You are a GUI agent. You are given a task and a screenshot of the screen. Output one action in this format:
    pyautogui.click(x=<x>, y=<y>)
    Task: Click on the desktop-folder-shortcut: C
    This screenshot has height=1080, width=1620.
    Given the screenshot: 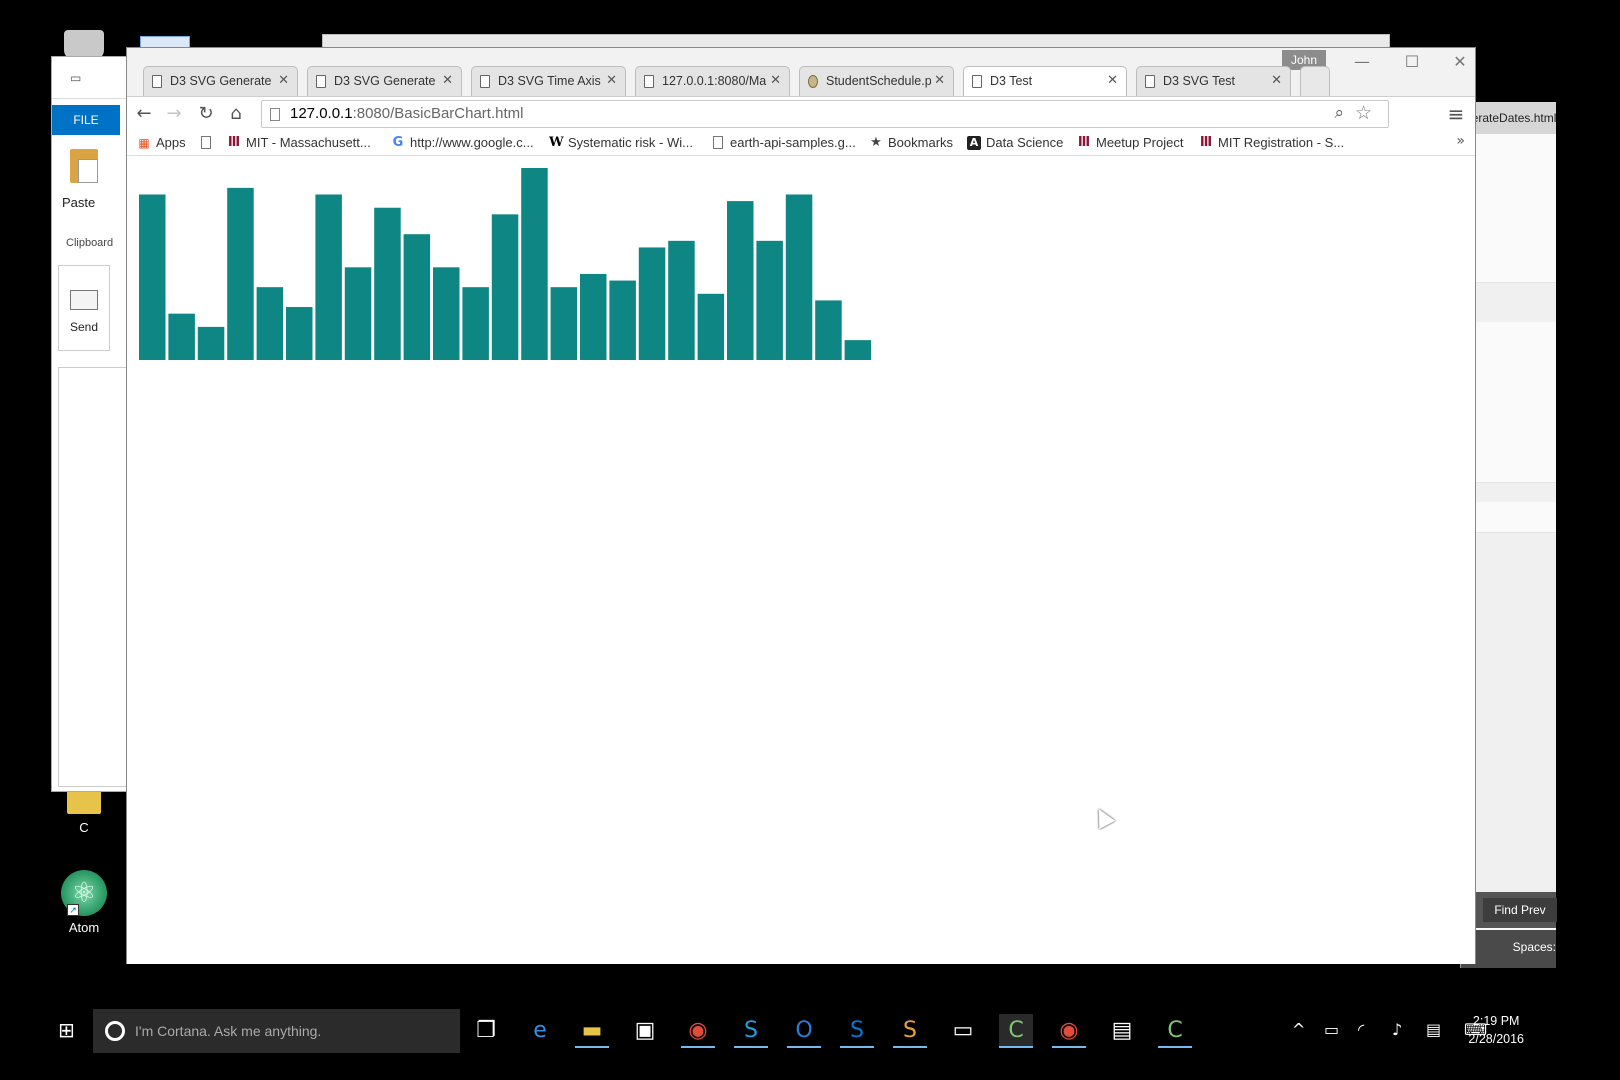 What is the action you would take?
    pyautogui.click(x=84, y=812)
    